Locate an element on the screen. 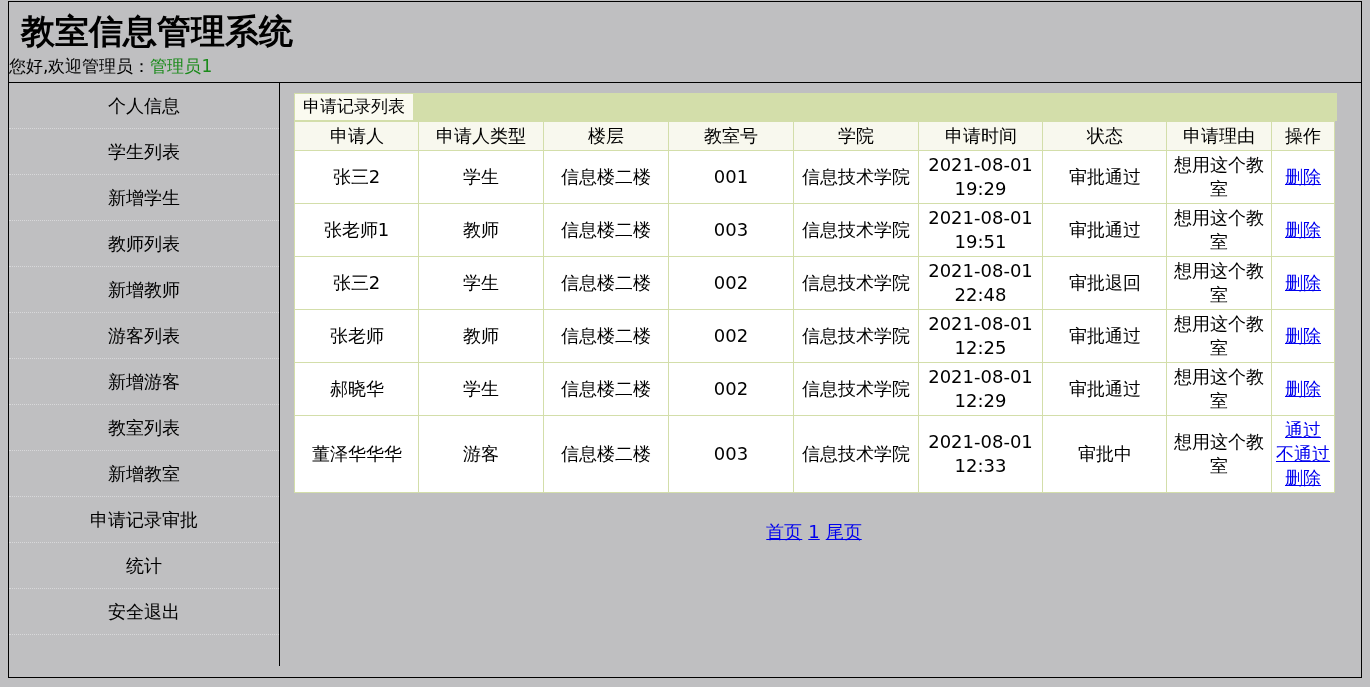 The height and width of the screenshot is (687, 1370). table-cell: 2021-08-01 22:48 is located at coordinates (980, 283).